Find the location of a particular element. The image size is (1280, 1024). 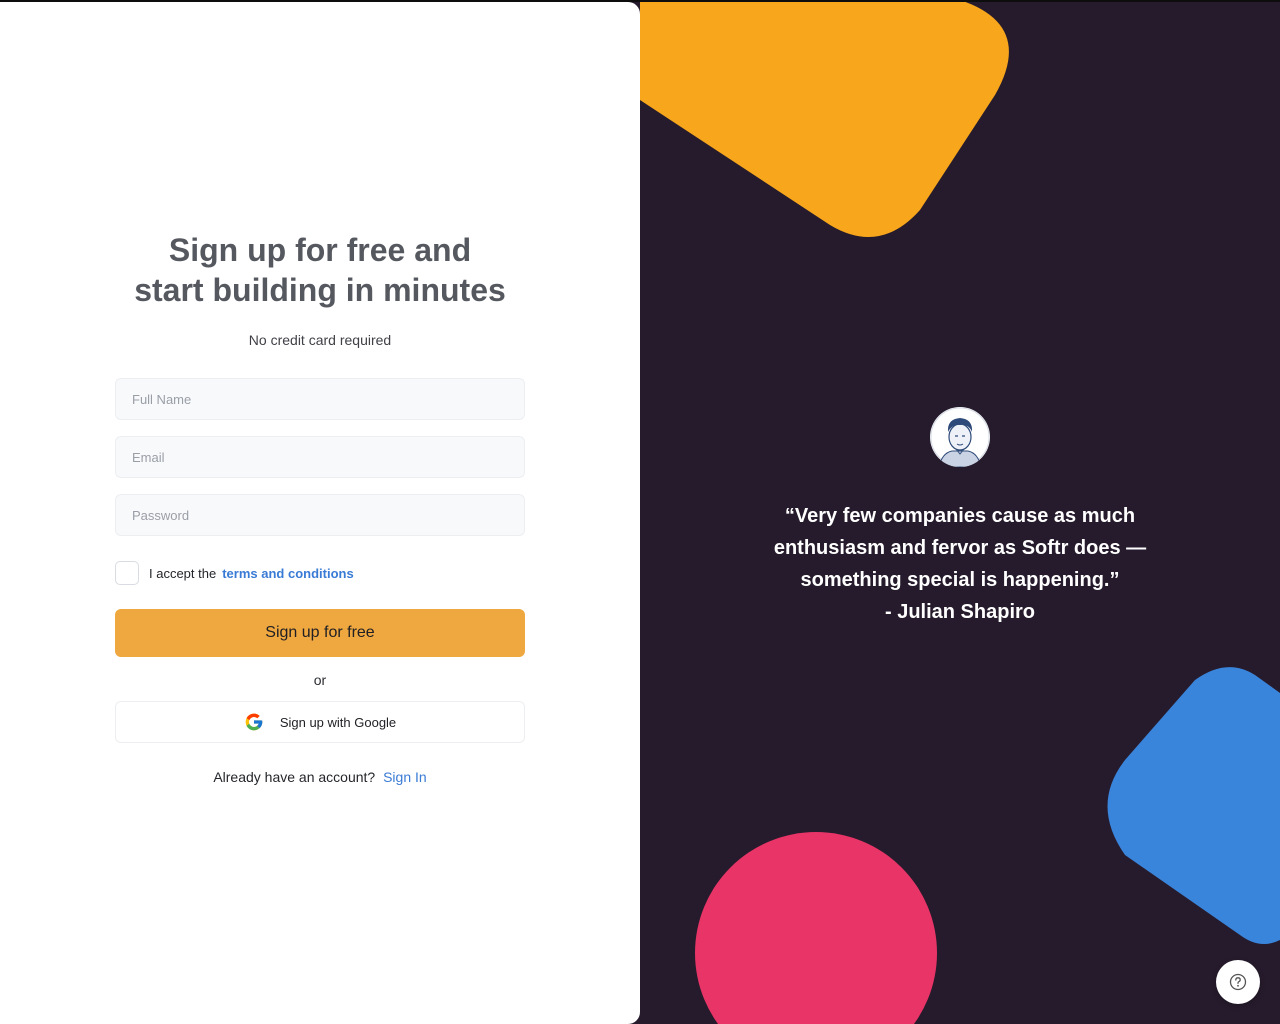

portrait-illustration is located at coordinates (960, 437).